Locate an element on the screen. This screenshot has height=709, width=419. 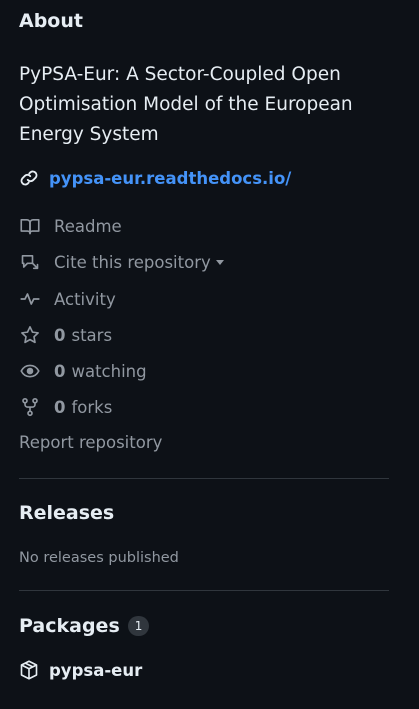
stars-link: 0 stars is located at coordinates (65, 335).